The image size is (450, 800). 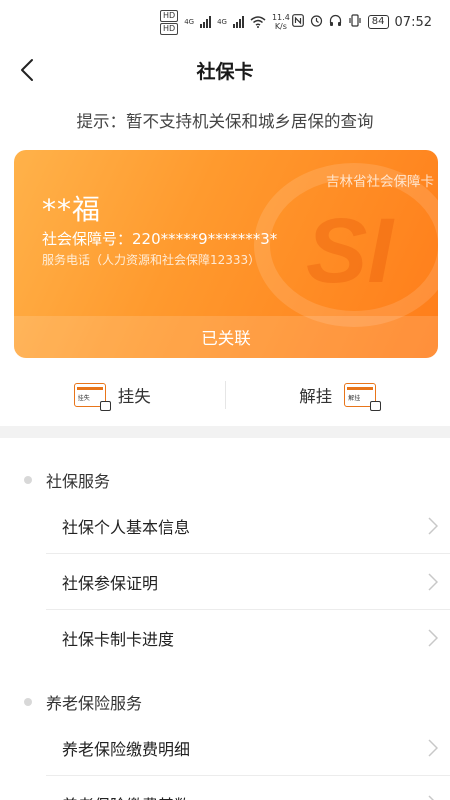 I want to click on network-speed: 11.4 K/s, so click(x=281, y=22).